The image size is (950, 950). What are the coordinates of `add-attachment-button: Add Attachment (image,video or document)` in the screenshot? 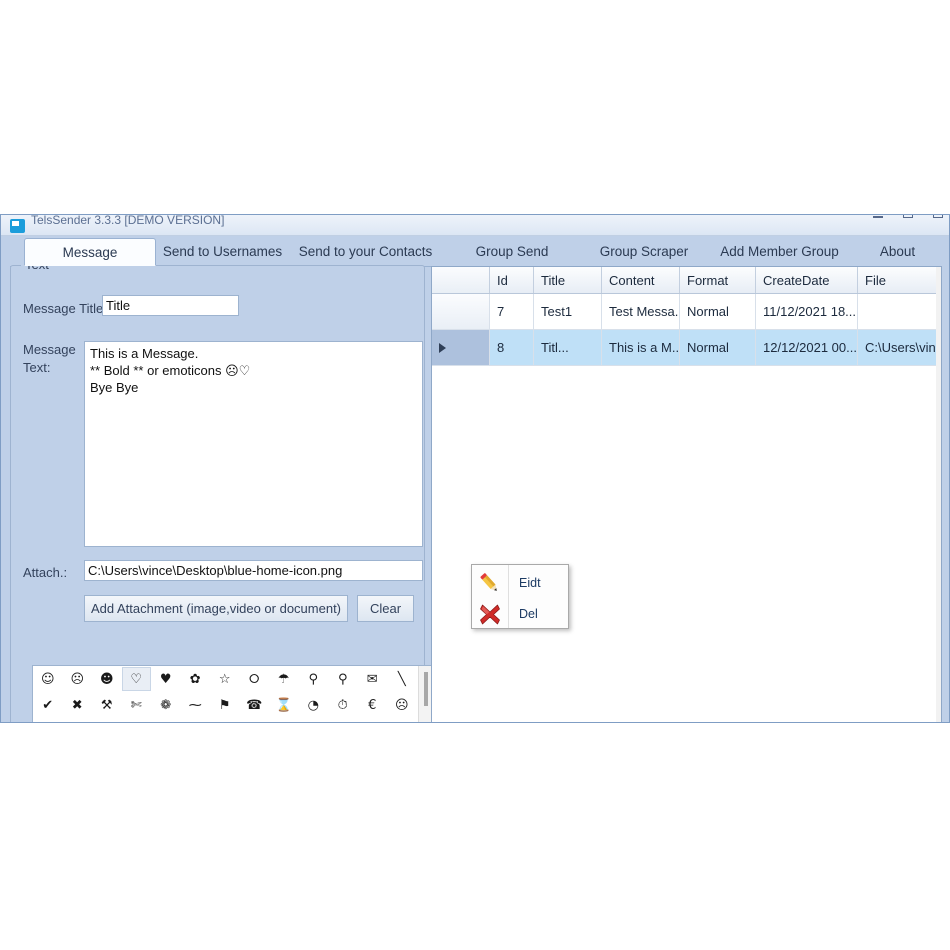 It's located at (216, 608).